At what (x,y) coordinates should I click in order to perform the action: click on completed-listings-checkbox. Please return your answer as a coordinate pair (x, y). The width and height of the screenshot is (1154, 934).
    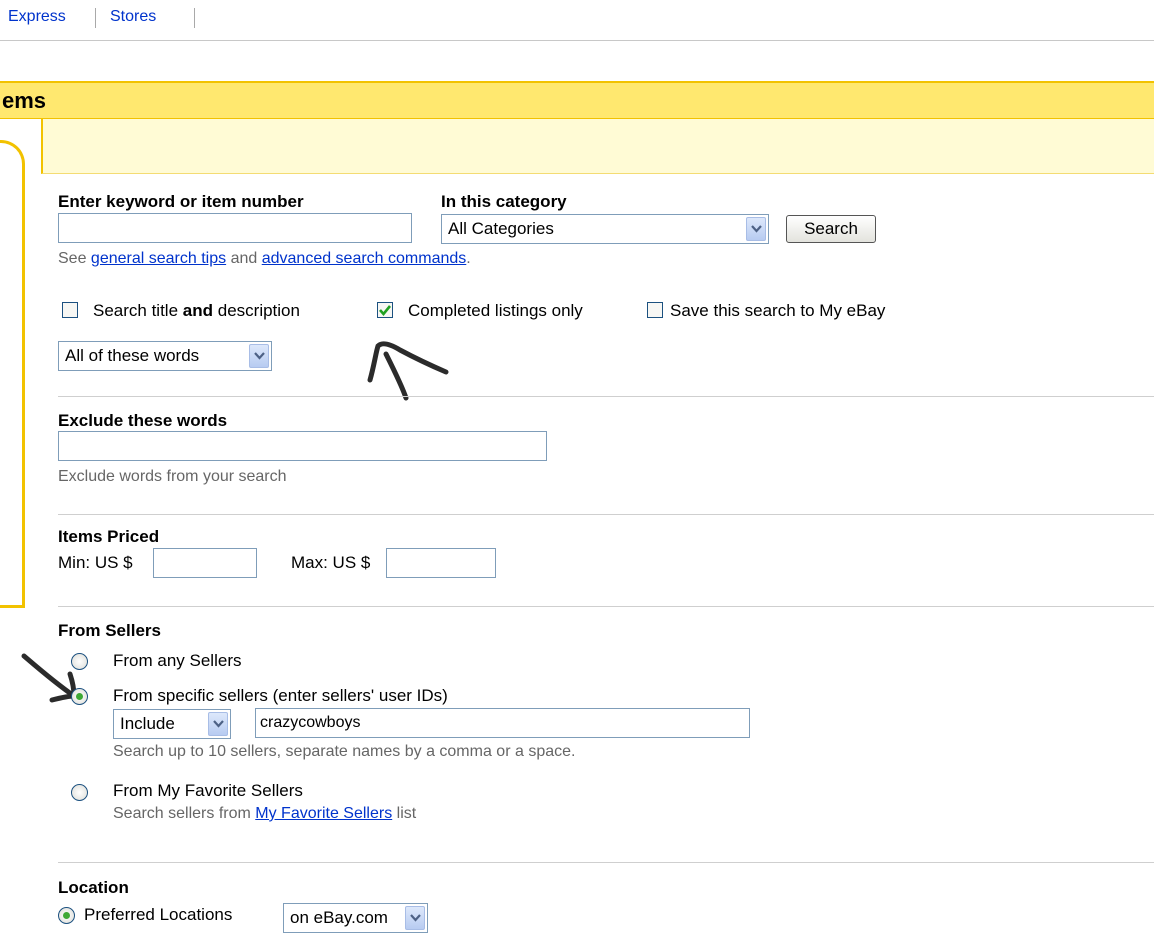
    Looking at the image, I should click on (385, 310).